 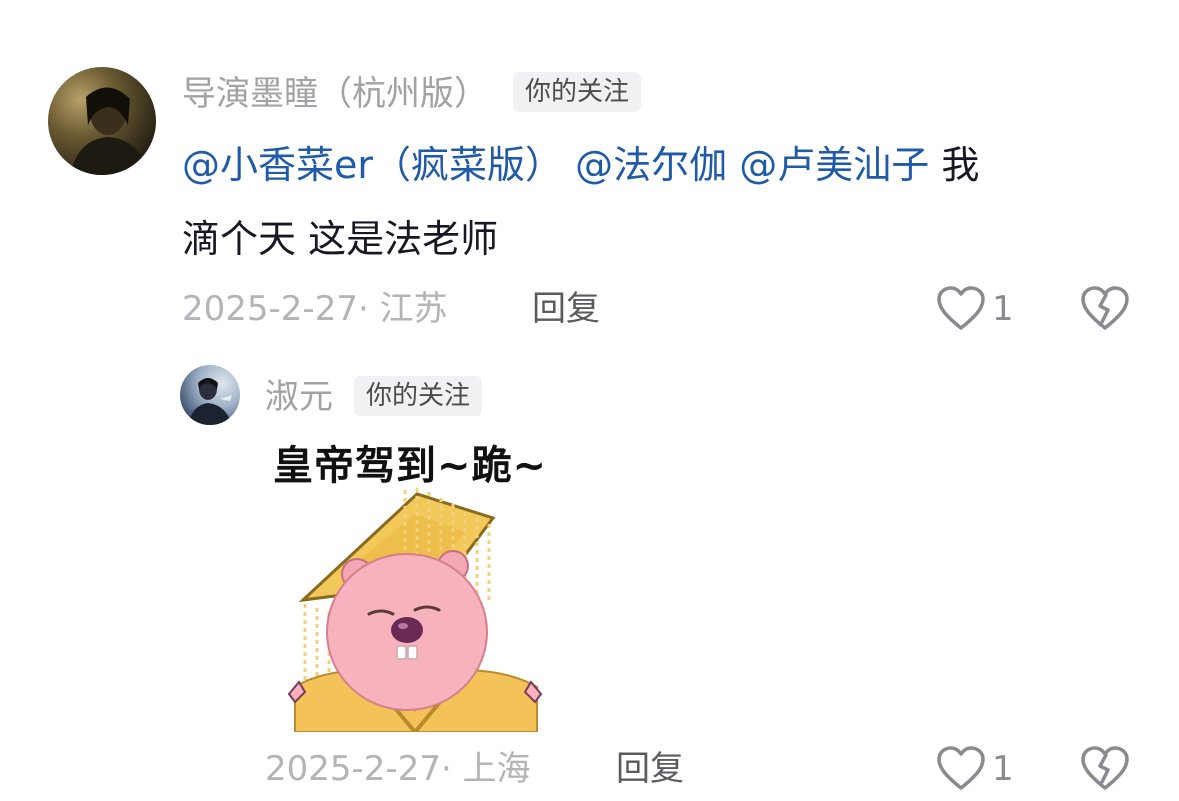 What do you see at coordinates (652, 202) in the screenshot?
I see `comment-body: @小香菜er（疯菜版） @法尔伽 @卢美汕子 我 滴个天 这是法老师` at bounding box center [652, 202].